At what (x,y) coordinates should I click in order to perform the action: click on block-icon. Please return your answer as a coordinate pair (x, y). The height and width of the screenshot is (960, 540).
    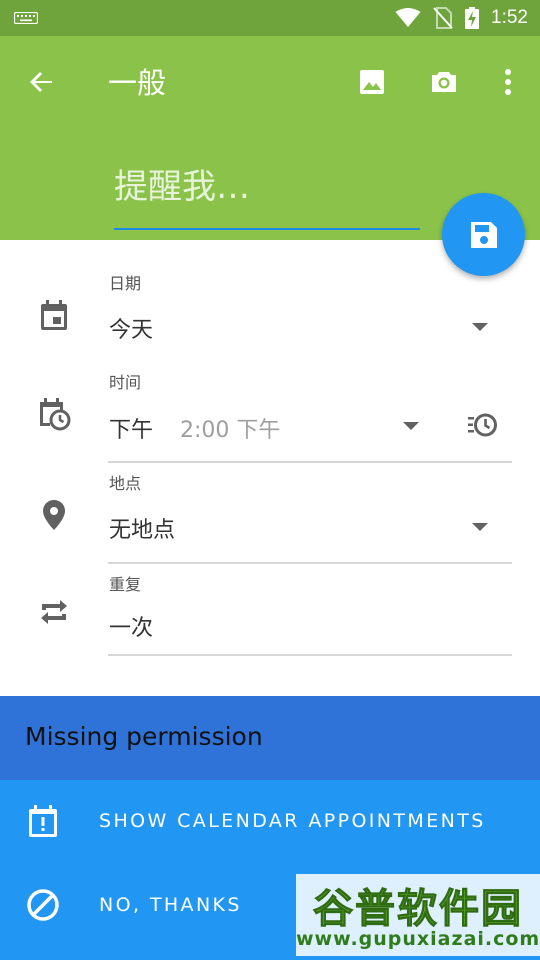
    Looking at the image, I should click on (43, 905).